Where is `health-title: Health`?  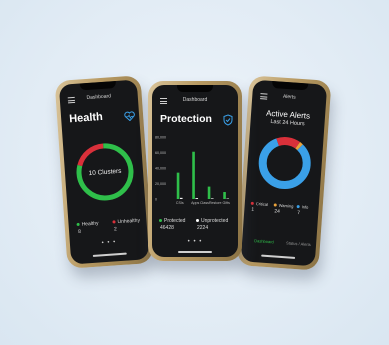
health-title: Health is located at coordinates (86, 118).